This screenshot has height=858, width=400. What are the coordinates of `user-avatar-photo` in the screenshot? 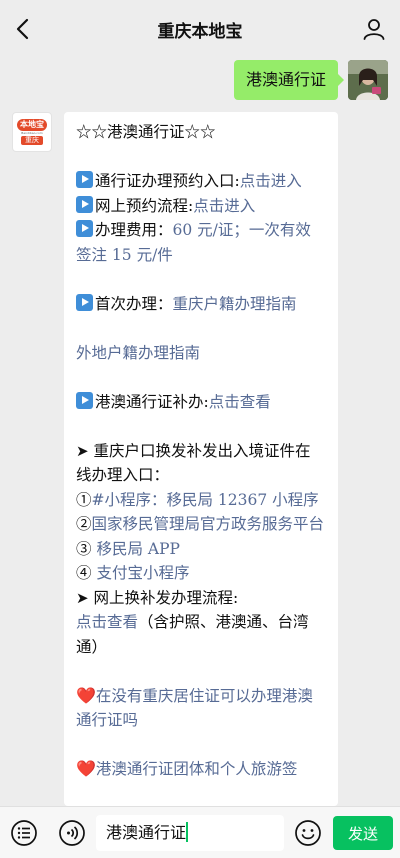 It's located at (368, 80).